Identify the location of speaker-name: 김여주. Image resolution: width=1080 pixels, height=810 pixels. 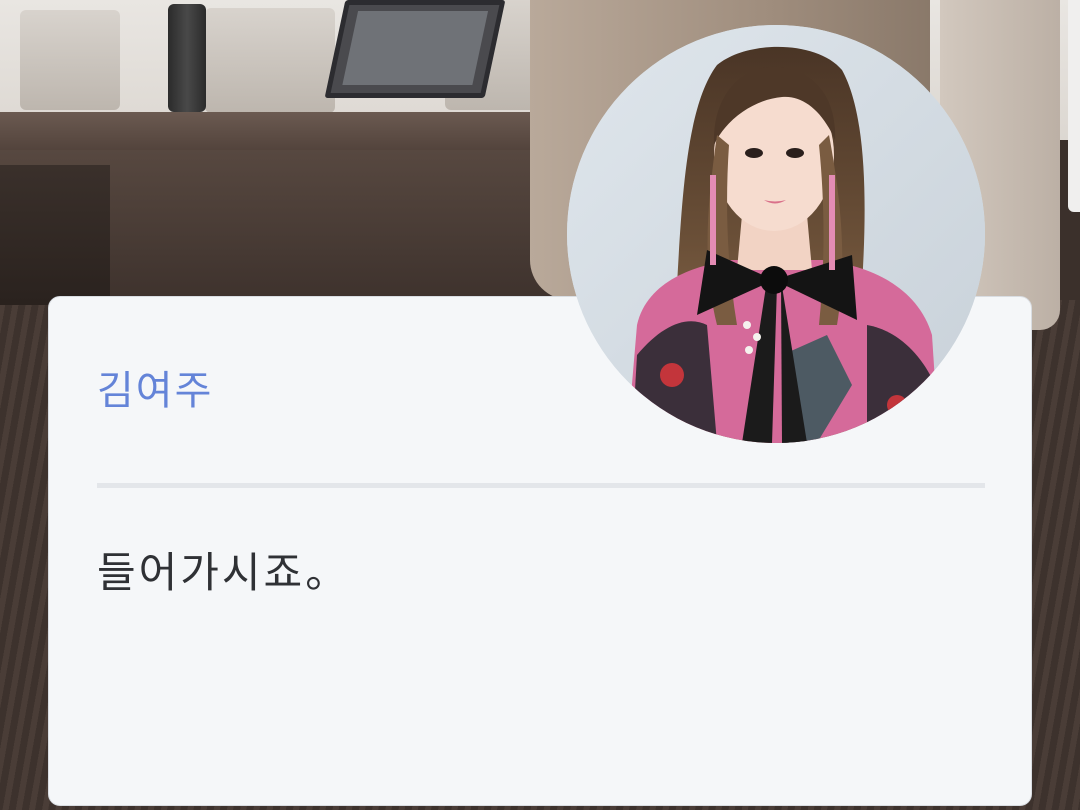
(155, 391).